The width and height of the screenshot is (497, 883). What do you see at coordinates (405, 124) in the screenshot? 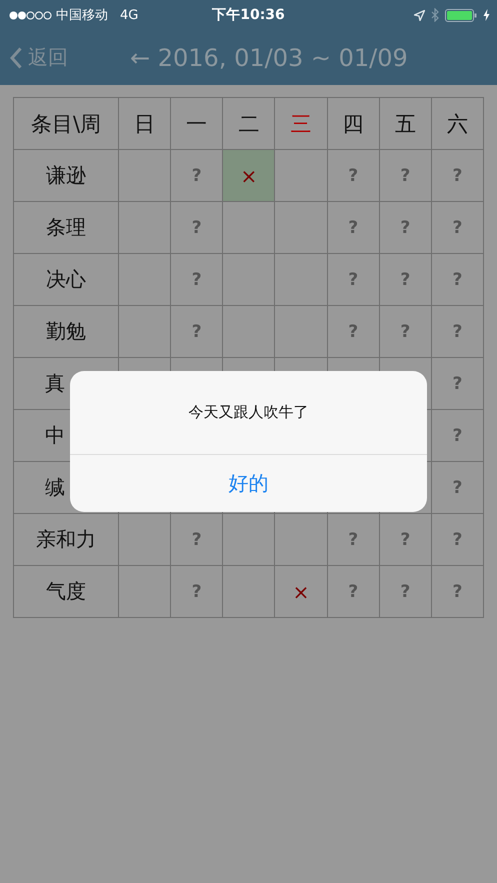
I see `column-header: 五` at bounding box center [405, 124].